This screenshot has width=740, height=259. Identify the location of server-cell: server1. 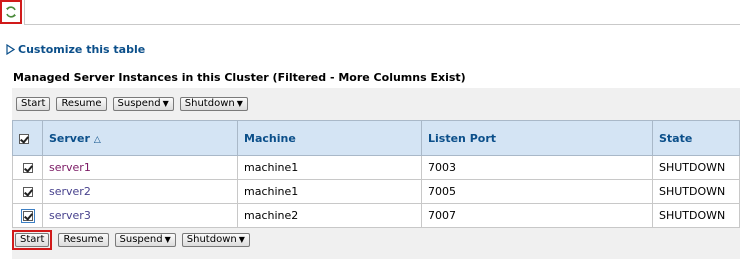
(140, 167).